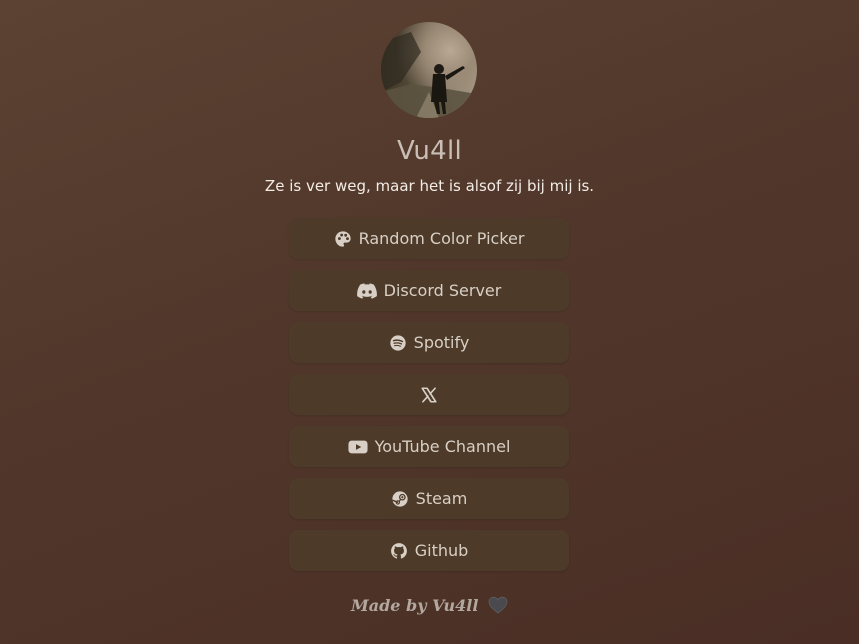  Describe the element at coordinates (442, 446) in the screenshot. I see `link-label: YouTube Channel` at that location.